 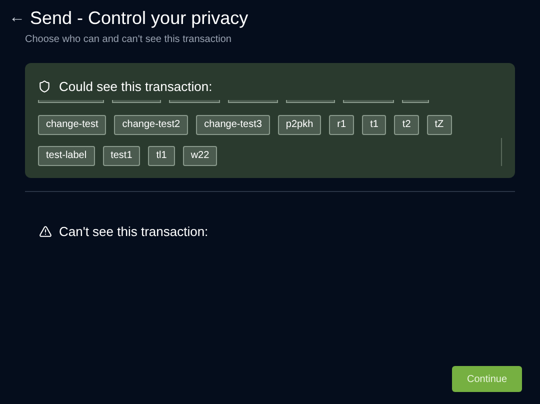 What do you see at coordinates (200, 156) in the screenshot?
I see `label-tag: w22` at bounding box center [200, 156].